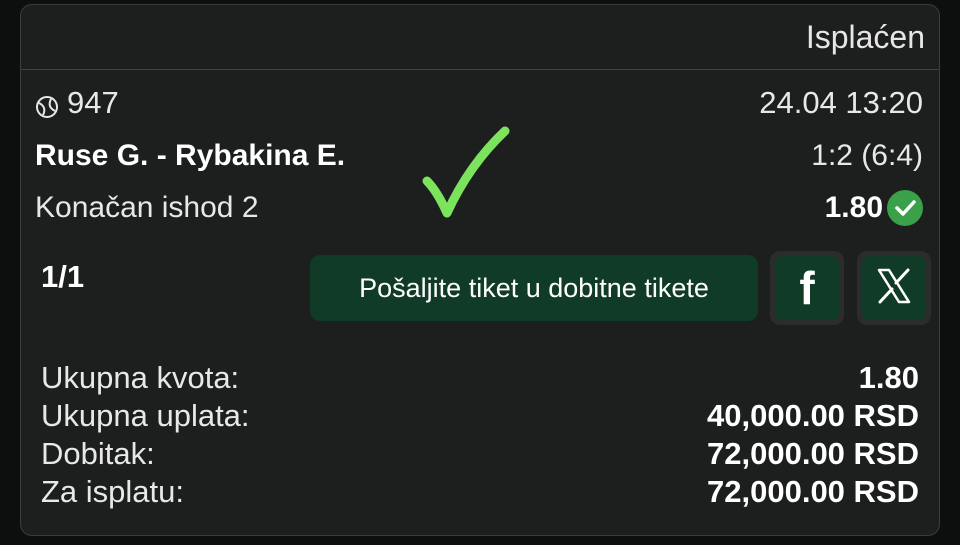 The height and width of the screenshot is (545, 960). What do you see at coordinates (480, 378) in the screenshot?
I see `summary-row: Ukupna kvota: 1.80` at bounding box center [480, 378].